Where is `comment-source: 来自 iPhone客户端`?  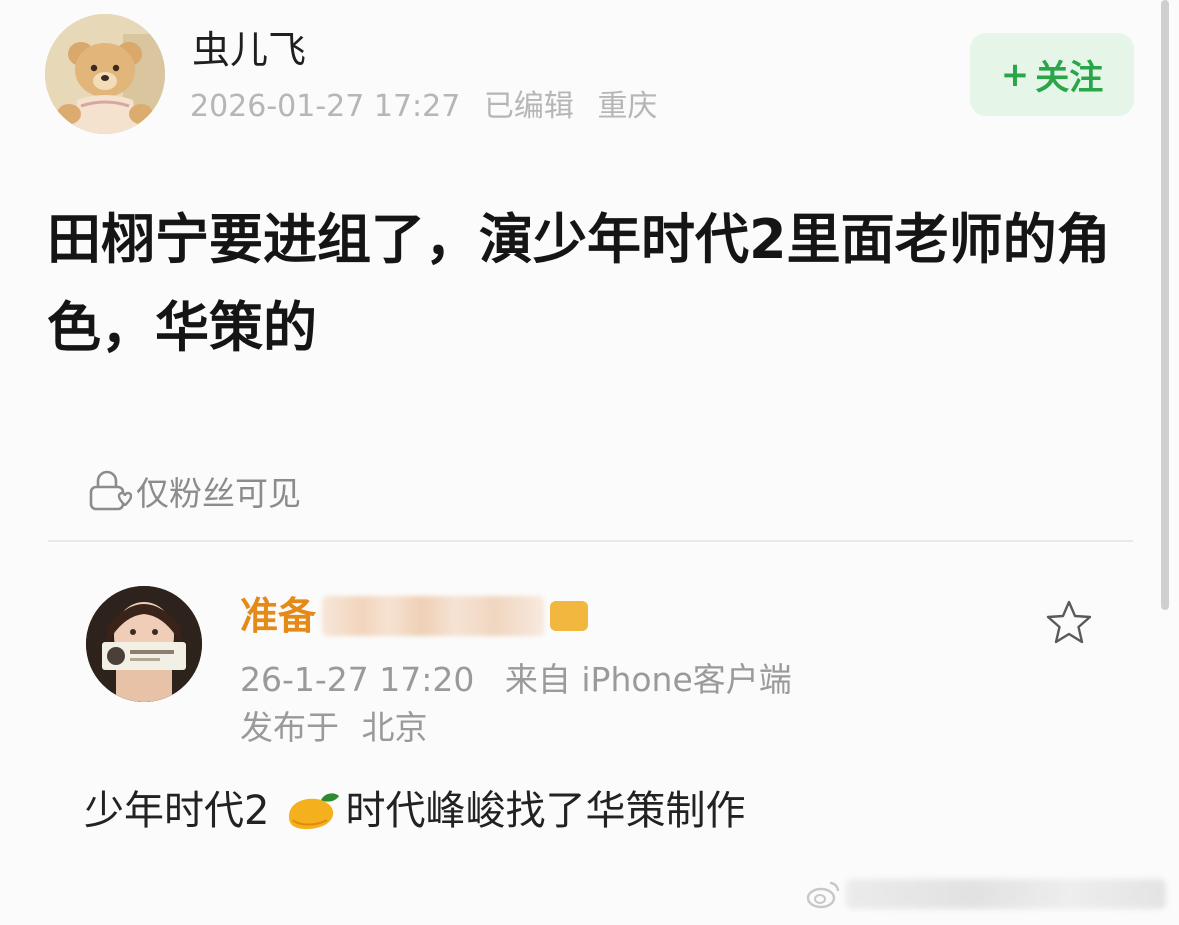
comment-source: 来自 iPhone客户端 is located at coordinates (648, 679).